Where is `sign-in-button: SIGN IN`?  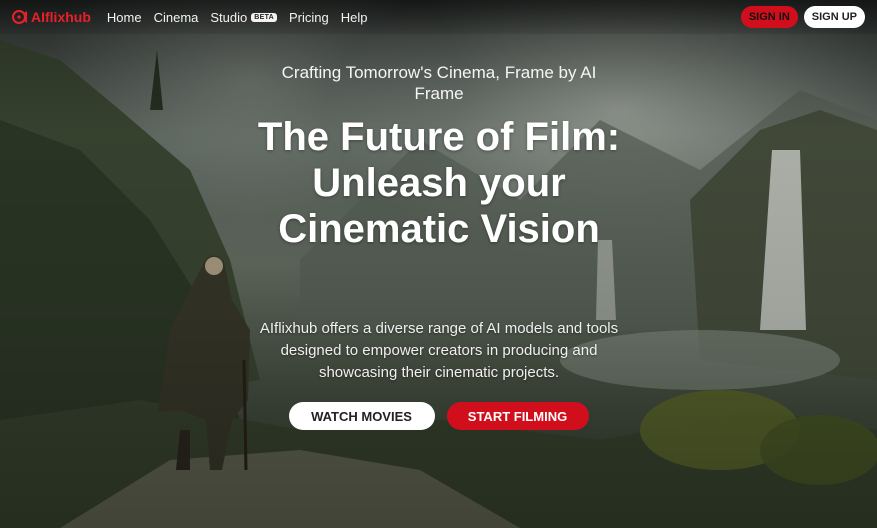
sign-in-button: SIGN IN is located at coordinates (769, 17).